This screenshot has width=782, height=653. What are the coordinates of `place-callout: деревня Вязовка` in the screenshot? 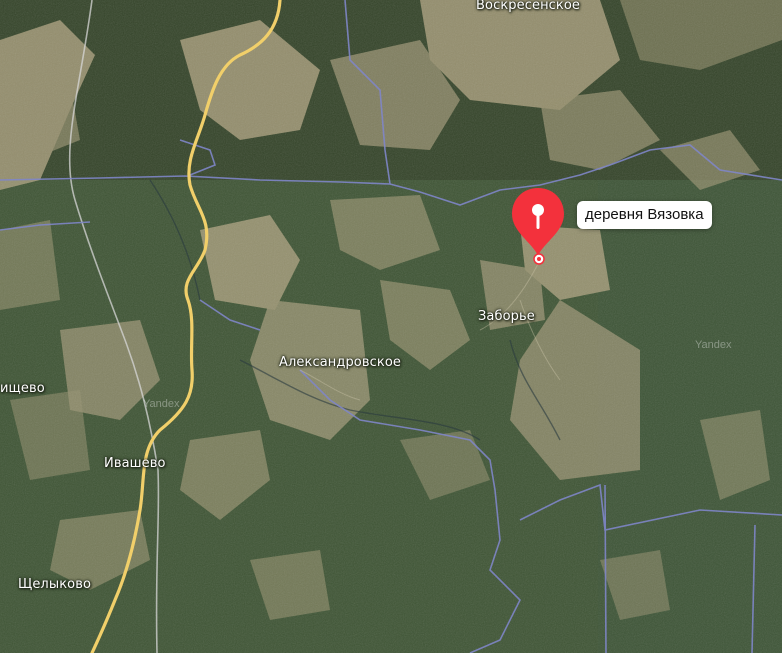 It's located at (644, 215).